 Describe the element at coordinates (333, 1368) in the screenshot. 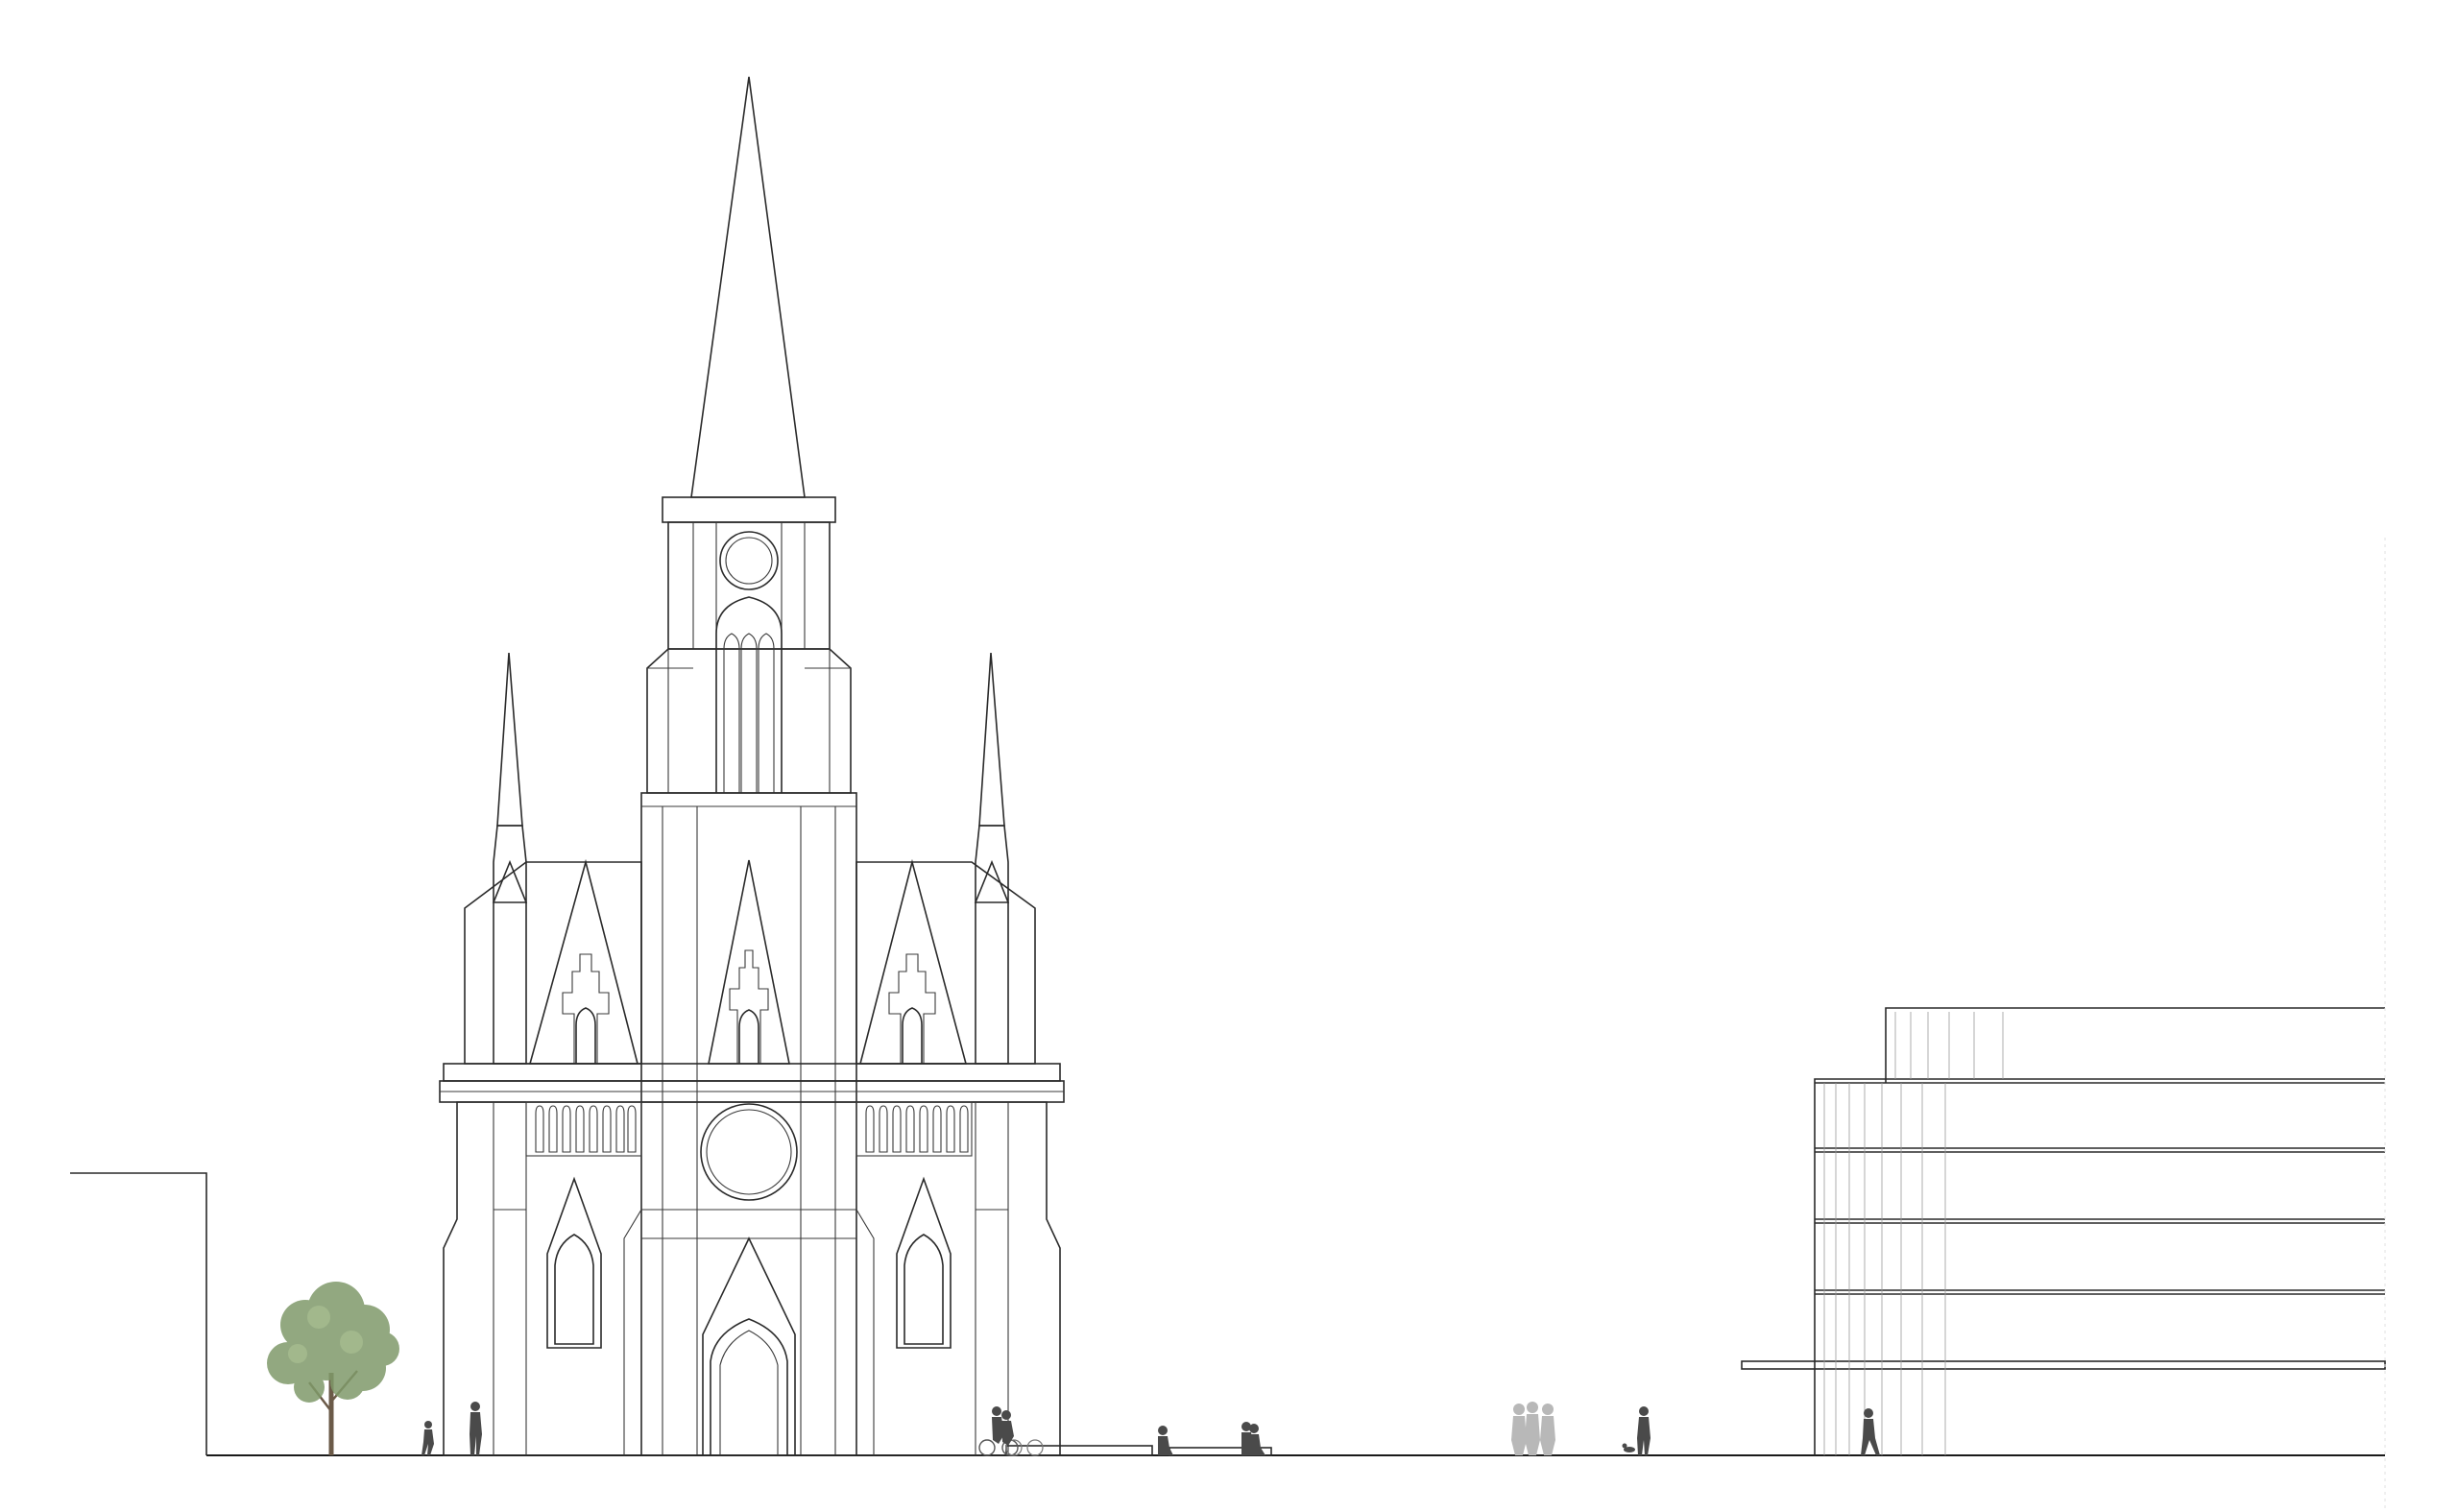

I see `street-tree` at that location.